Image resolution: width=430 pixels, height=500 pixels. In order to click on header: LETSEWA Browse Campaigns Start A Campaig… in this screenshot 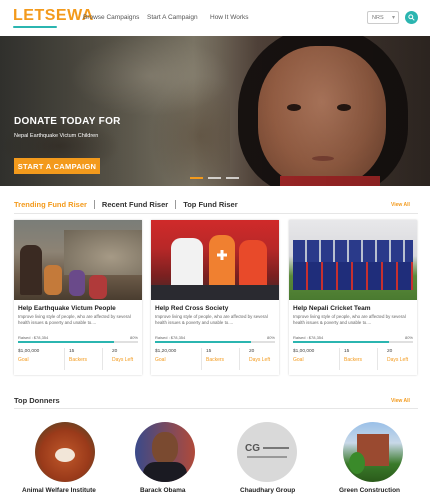, I will do `click(215, 18)`.